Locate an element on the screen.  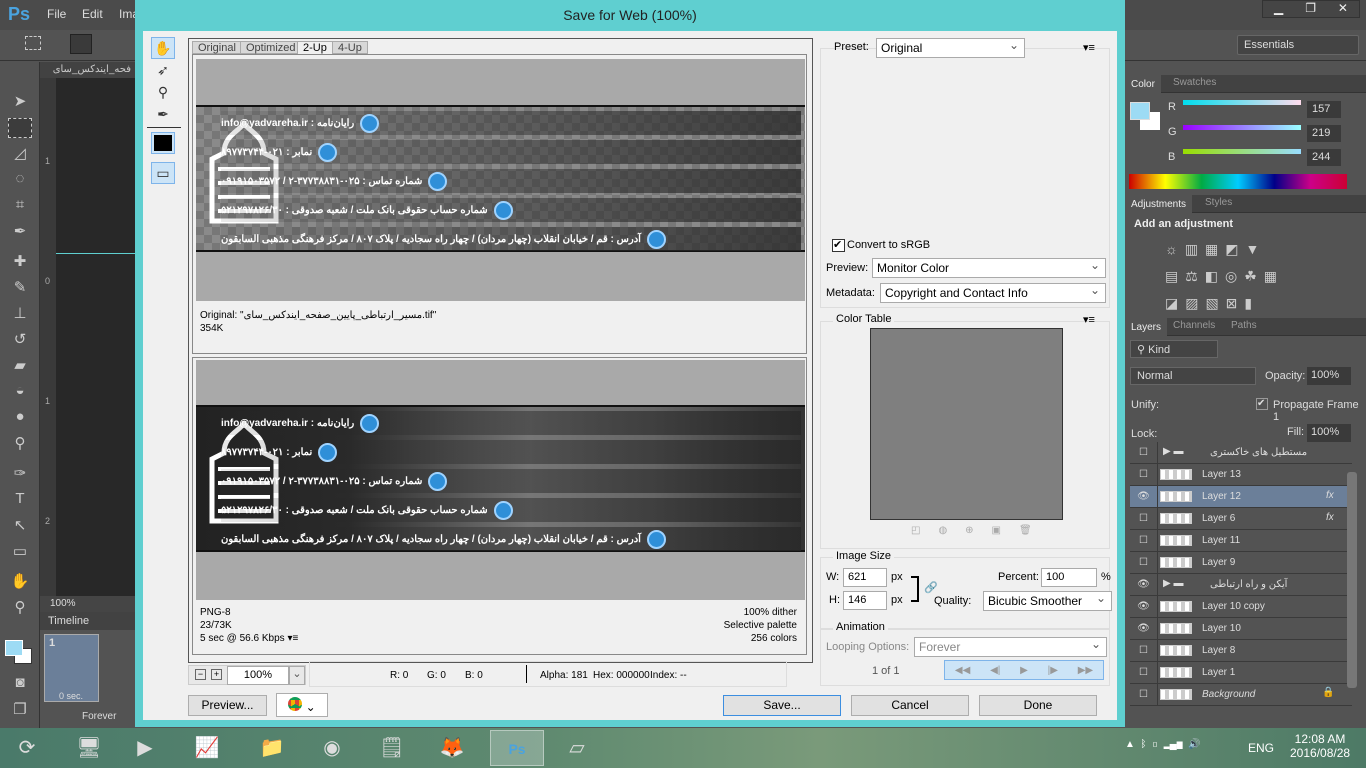
opacity-input: 100% is located at coordinates (1329, 376).